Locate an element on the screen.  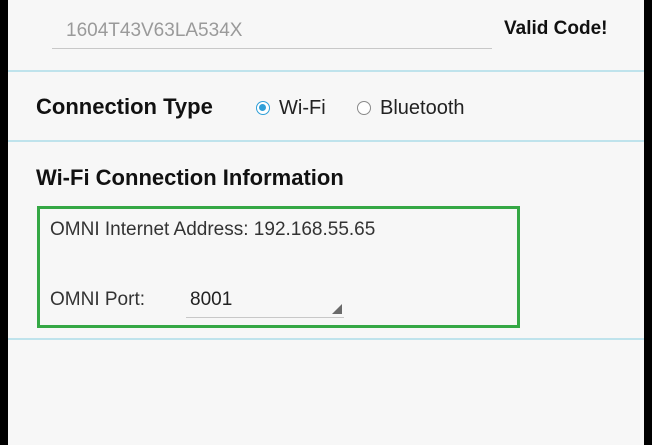
radio-bluetooth: Bluetooth is located at coordinates (411, 108).